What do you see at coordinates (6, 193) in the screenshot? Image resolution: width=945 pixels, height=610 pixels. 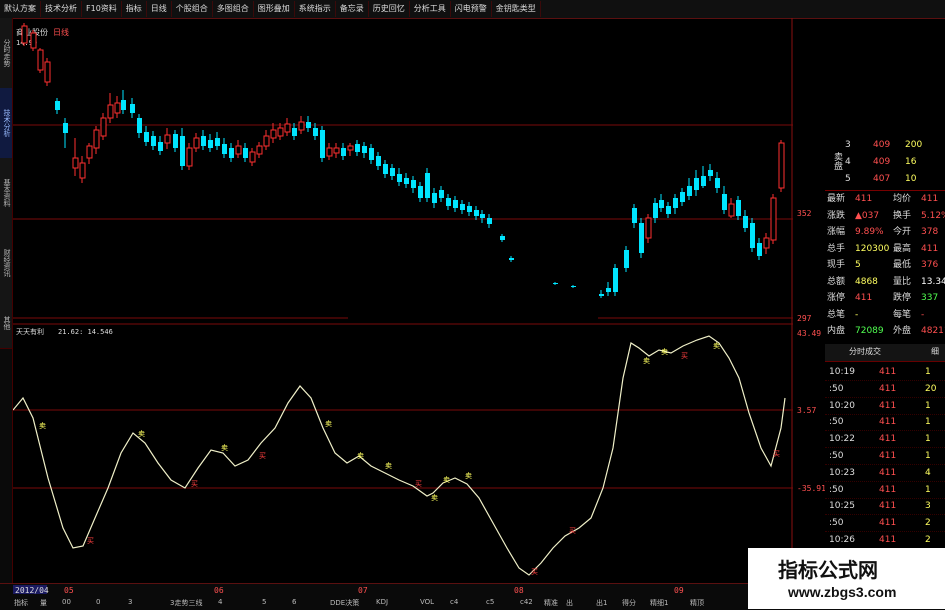 I see `side-tab-fundamentals: 基本资料` at bounding box center [6, 193].